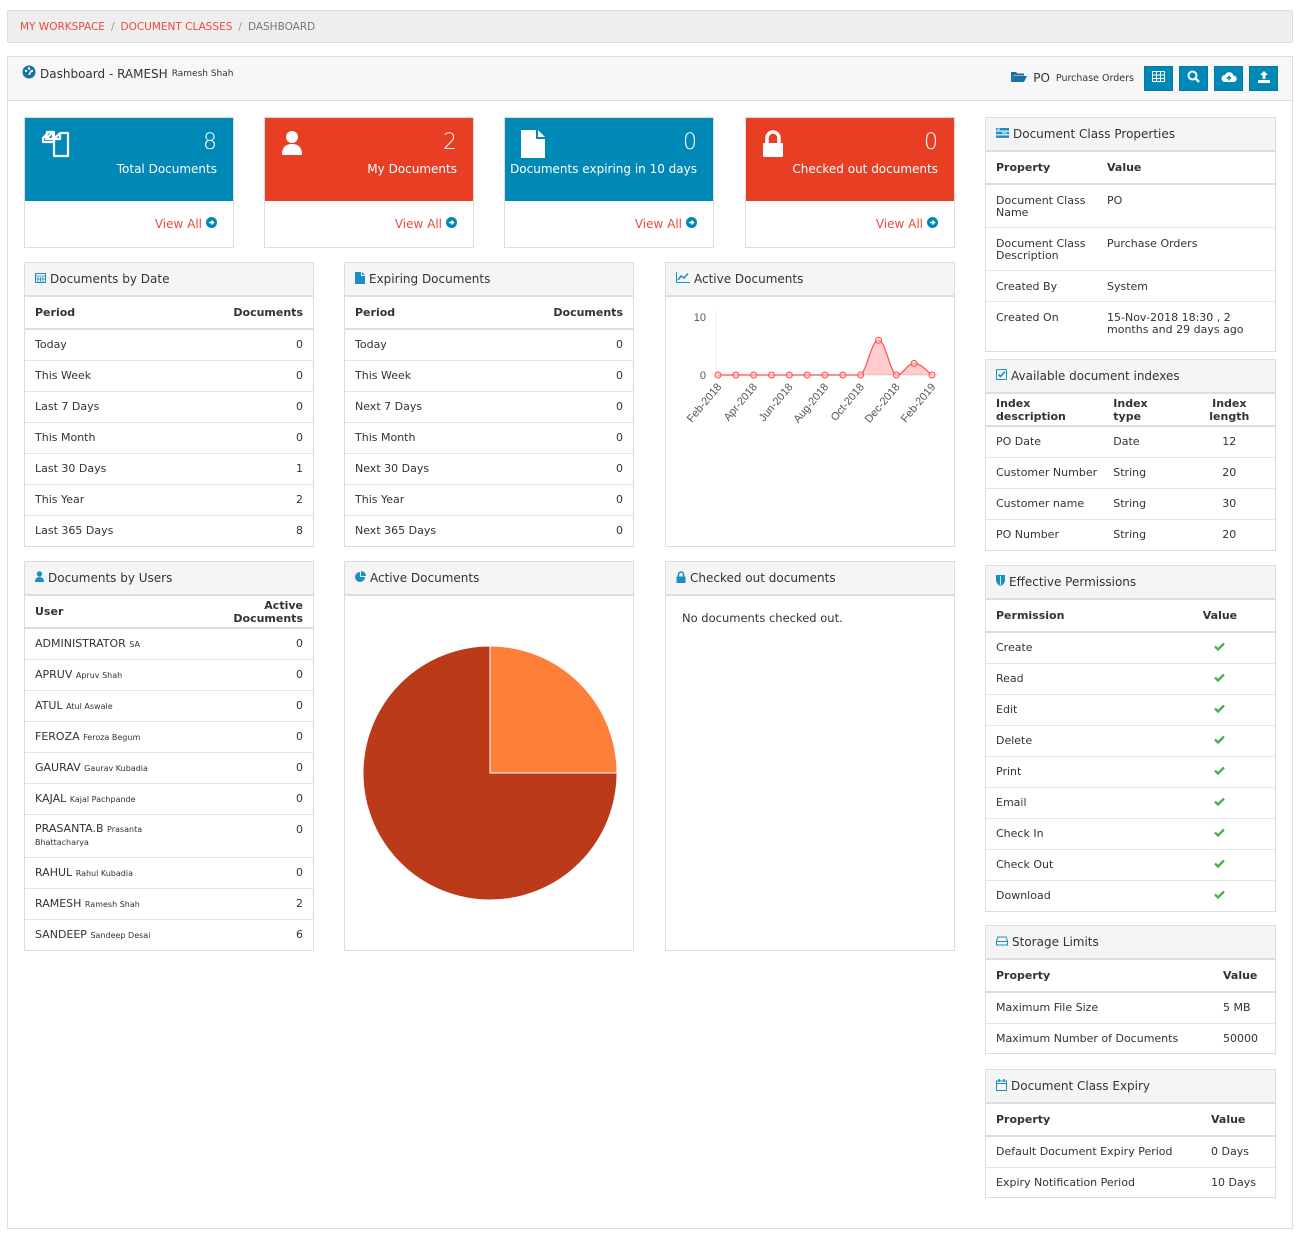 The height and width of the screenshot is (1242, 1301). I want to click on column-header: Period, so click(421, 313).